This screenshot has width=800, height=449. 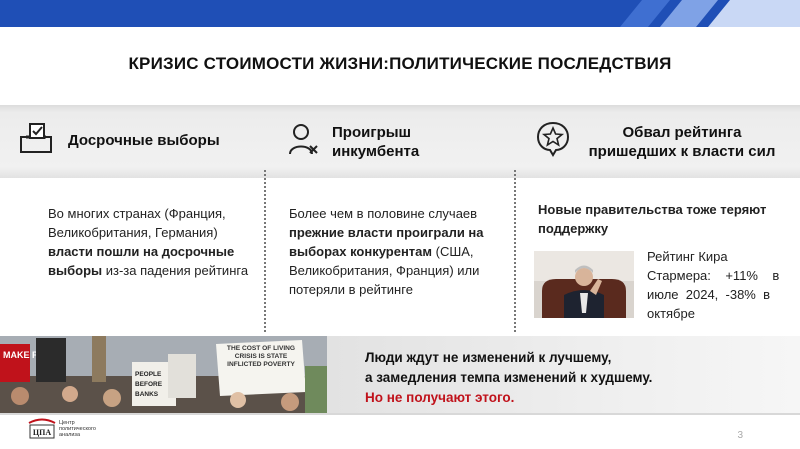 I want to click on column-heading-line1: Обвал рейтинга, so click(x=682, y=132).